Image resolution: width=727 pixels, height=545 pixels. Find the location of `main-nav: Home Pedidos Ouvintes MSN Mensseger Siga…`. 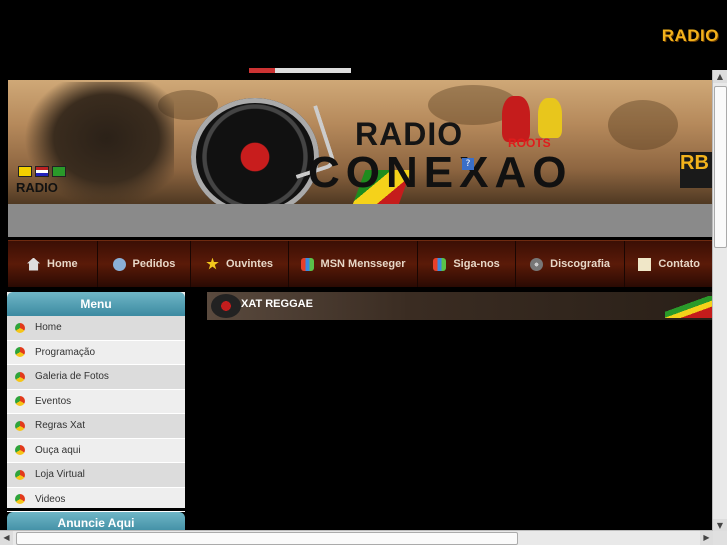

main-nav: Home Pedidos Ouvintes MSN Mensseger Siga… is located at coordinates (360, 263).